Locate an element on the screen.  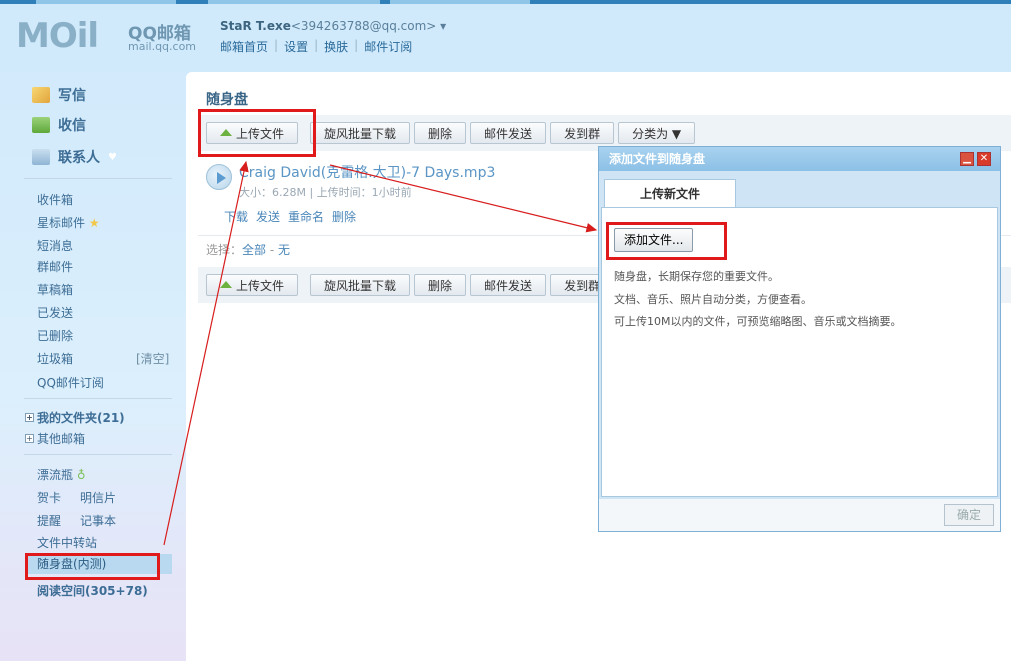
user-nickname: StaR T.exe is located at coordinates (255, 26).